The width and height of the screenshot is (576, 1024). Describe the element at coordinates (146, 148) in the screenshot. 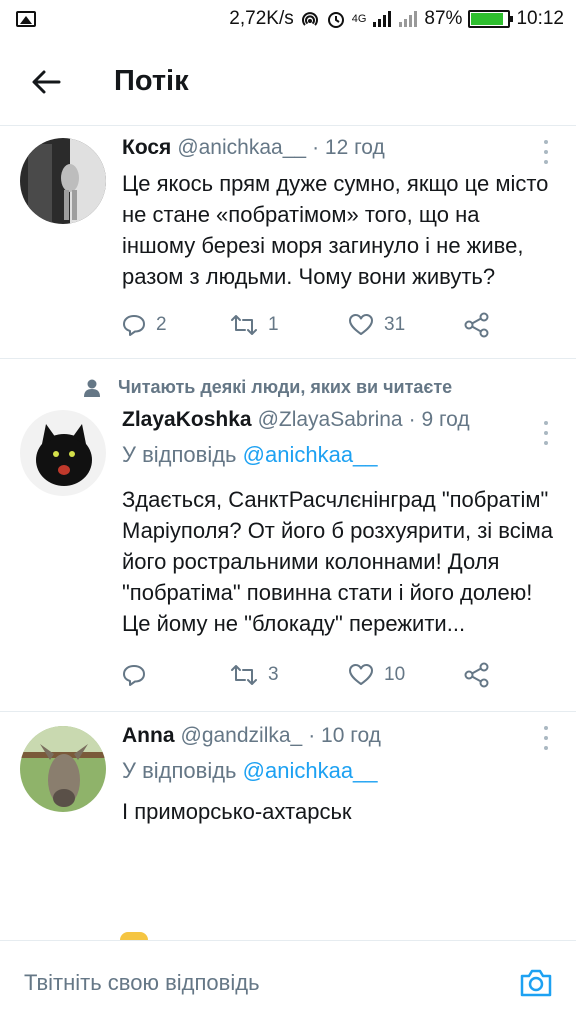

I see `author-name: Кося` at that location.